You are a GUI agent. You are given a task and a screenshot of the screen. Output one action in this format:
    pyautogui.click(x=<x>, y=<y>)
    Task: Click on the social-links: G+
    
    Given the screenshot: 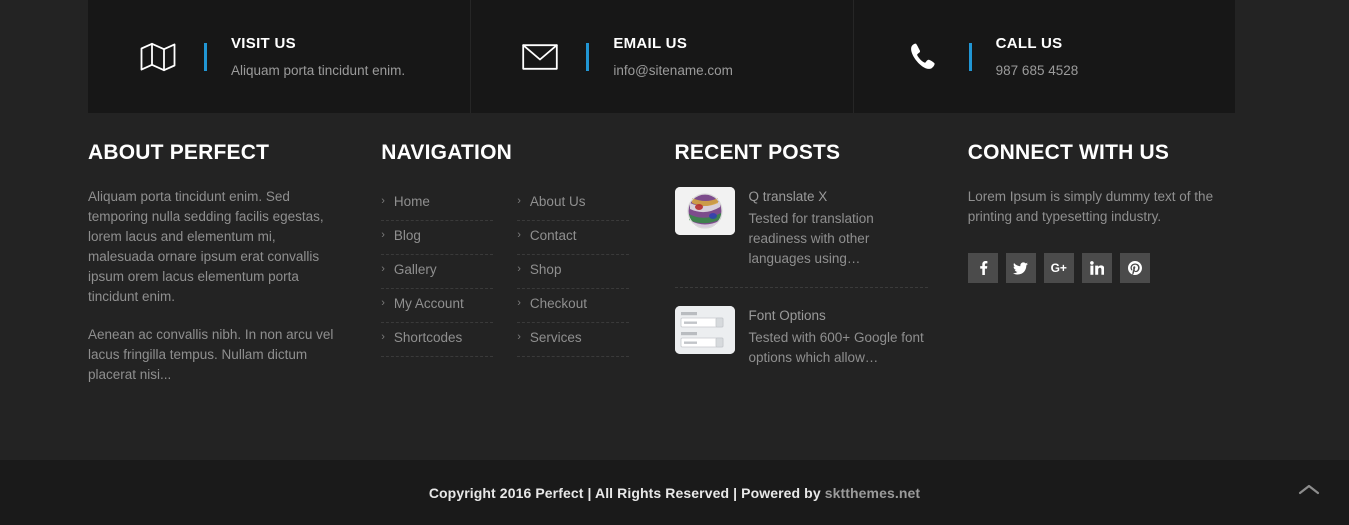 What is the action you would take?
    pyautogui.click(x=1094, y=268)
    